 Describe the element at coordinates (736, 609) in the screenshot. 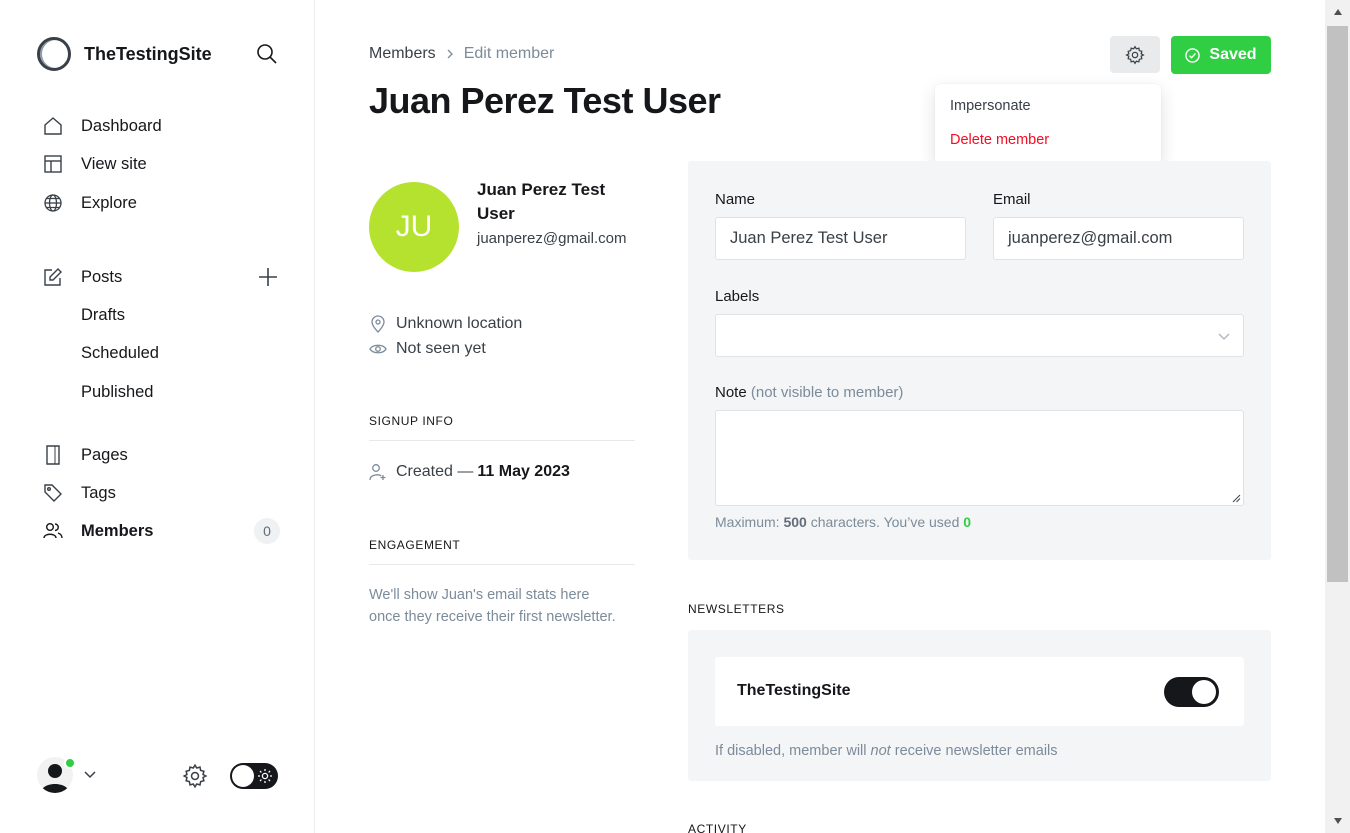

I see `newsletters-heading: NEWSLETTERS` at that location.